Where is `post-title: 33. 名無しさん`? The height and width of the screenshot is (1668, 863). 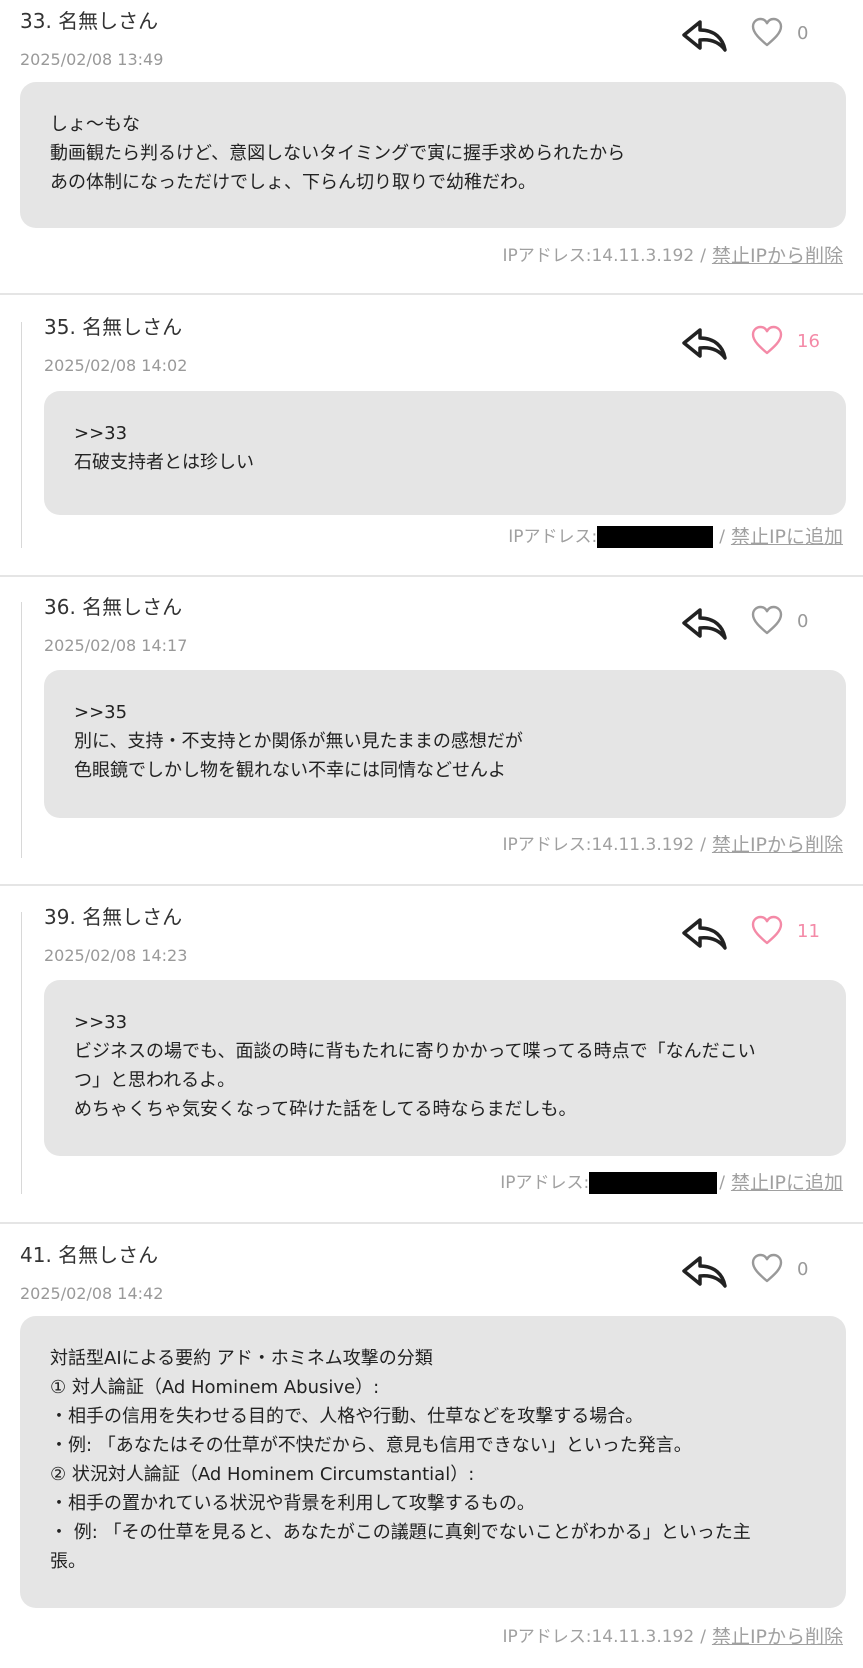 post-title: 33. 名無しさん is located at coordinates (89, 21).